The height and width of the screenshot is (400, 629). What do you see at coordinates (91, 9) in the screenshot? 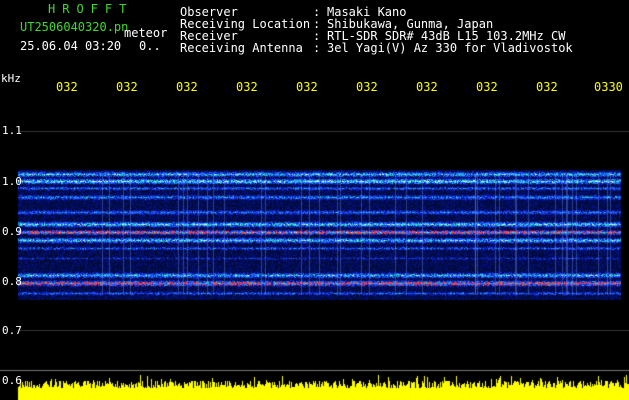
I see `program-title: HROFFT` at bounding box center [91, 9].